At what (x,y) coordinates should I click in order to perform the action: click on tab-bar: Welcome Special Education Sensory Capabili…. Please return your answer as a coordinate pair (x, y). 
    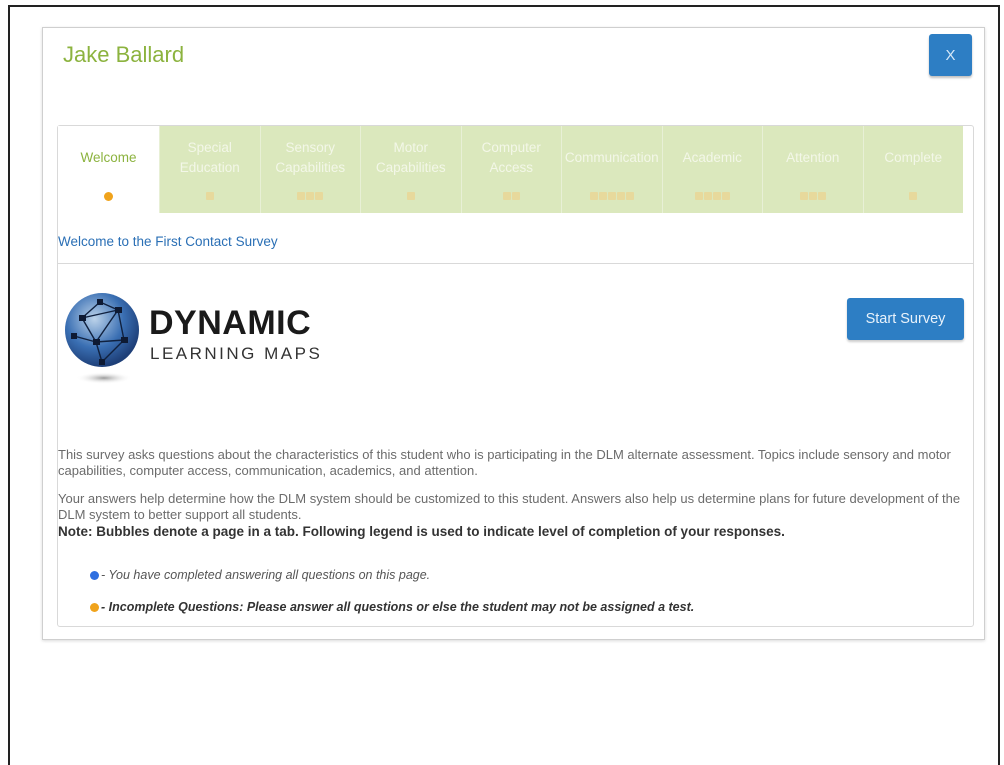
    Looking at the image, I should click on (510, 169).